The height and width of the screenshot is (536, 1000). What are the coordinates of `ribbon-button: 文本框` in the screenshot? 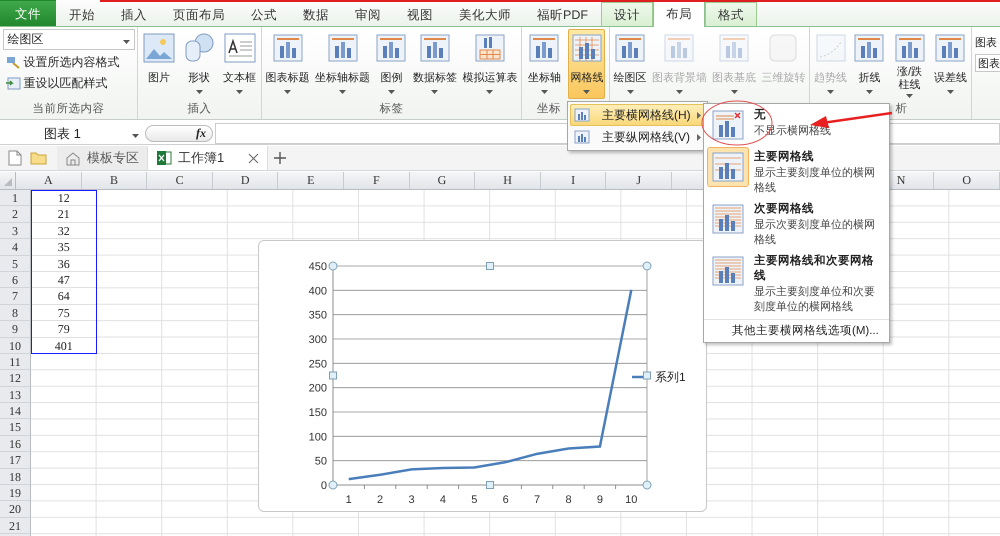 It's located at (239, 64).